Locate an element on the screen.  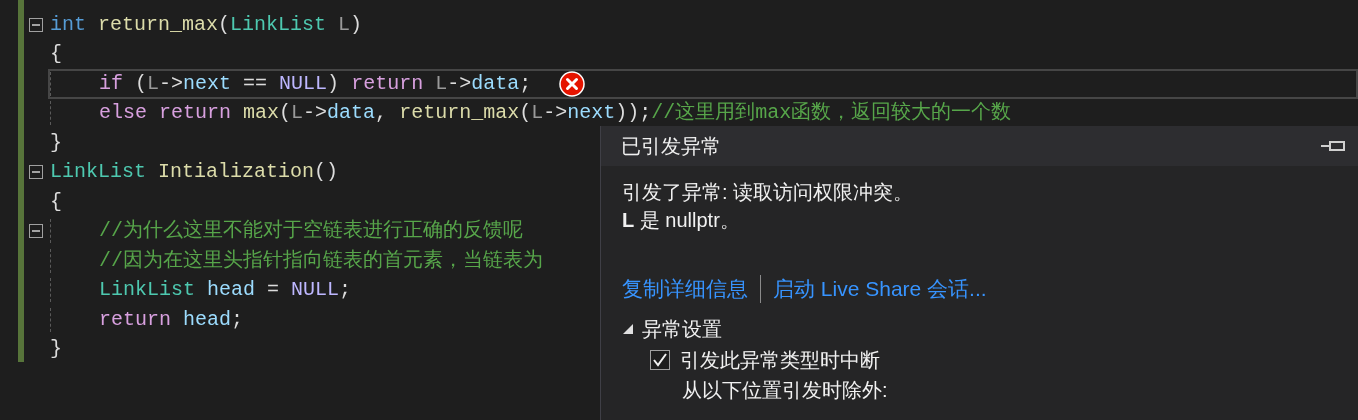
exception-message: L 是 nullptr。 is located at coordinates (681, 220).